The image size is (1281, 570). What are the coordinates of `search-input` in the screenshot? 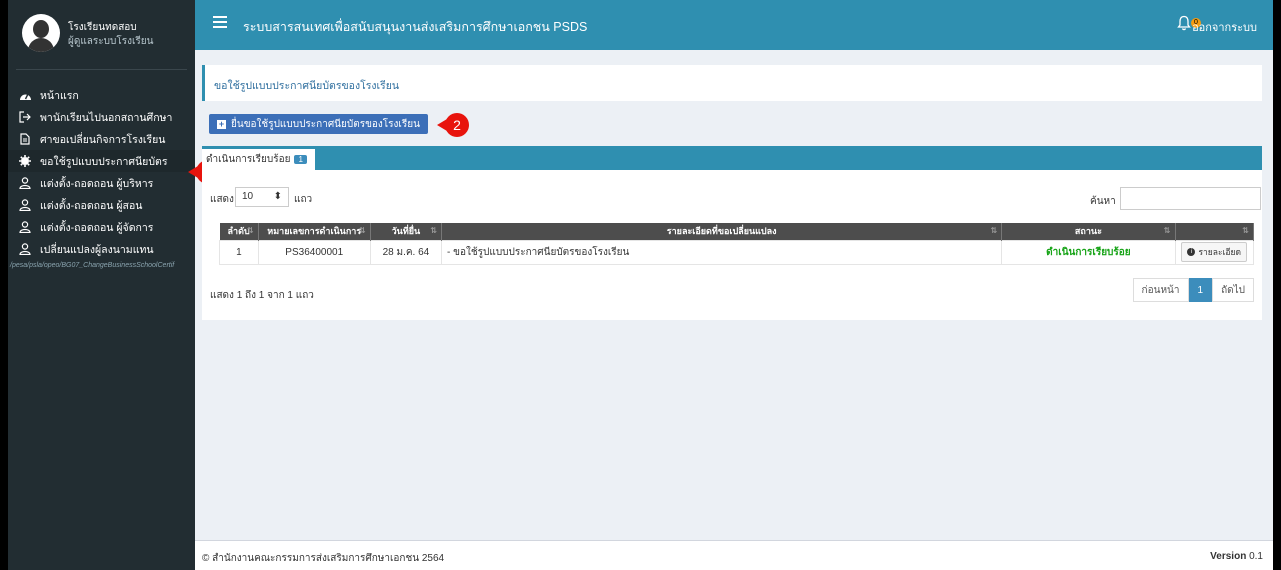 It's located at (1190, 198).